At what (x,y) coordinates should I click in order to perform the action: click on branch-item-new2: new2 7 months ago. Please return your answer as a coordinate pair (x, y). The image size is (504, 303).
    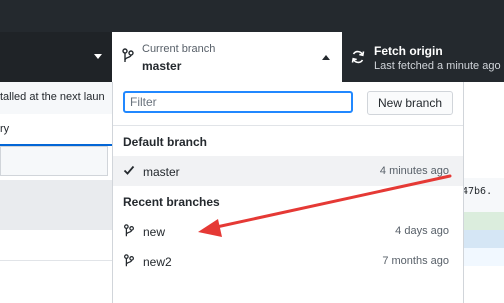
    Looking at the image, I should click on (288, 261).